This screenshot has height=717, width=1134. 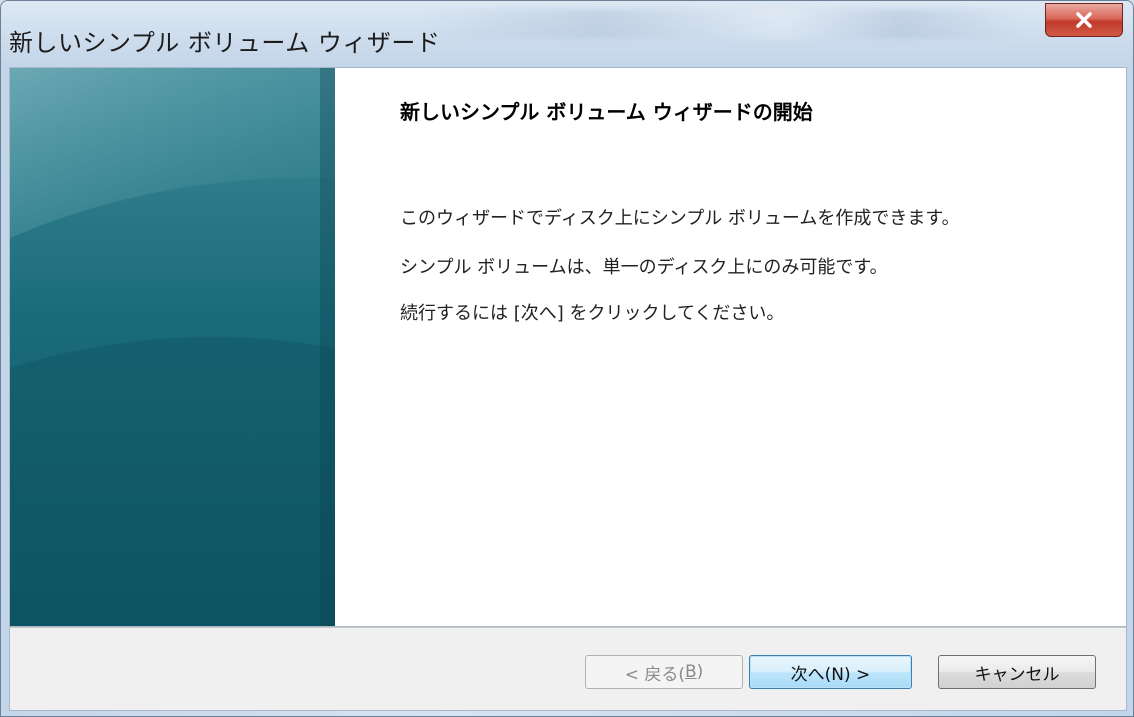 What do you see at coordinates (592, 313) in the screenshot?
I see `description-line-3: 続行するには [次へ] をクリックしてください。` at bounding box center [592, 313].